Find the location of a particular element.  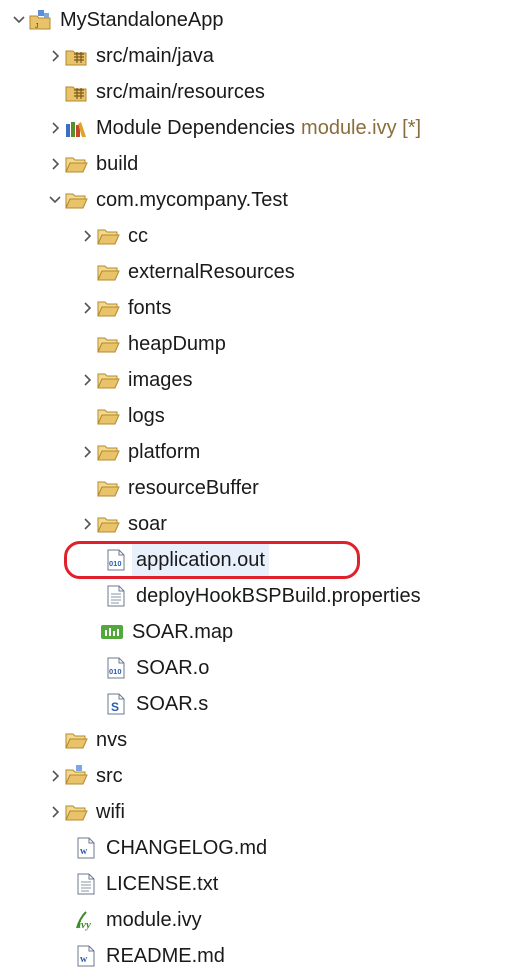

tree-item-label: cc is located at coordinates (138, 236).